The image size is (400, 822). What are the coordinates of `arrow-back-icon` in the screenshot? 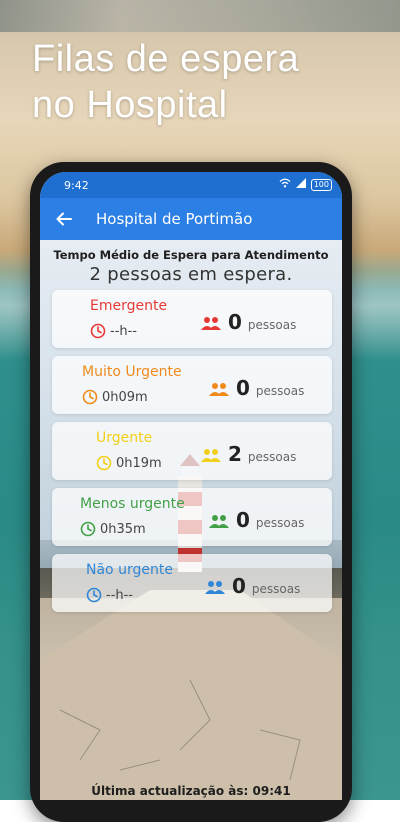 It's located at (64, 219).